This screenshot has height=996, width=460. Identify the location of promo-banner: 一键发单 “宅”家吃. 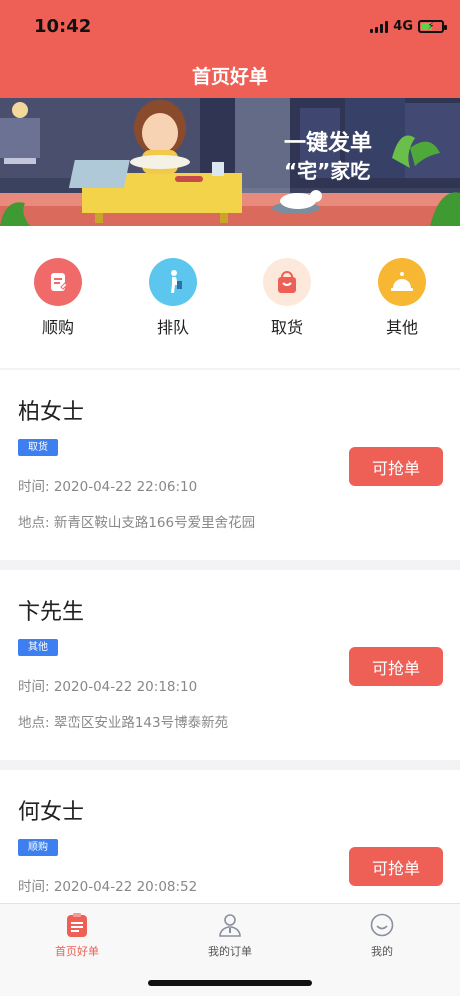
(230, 162).